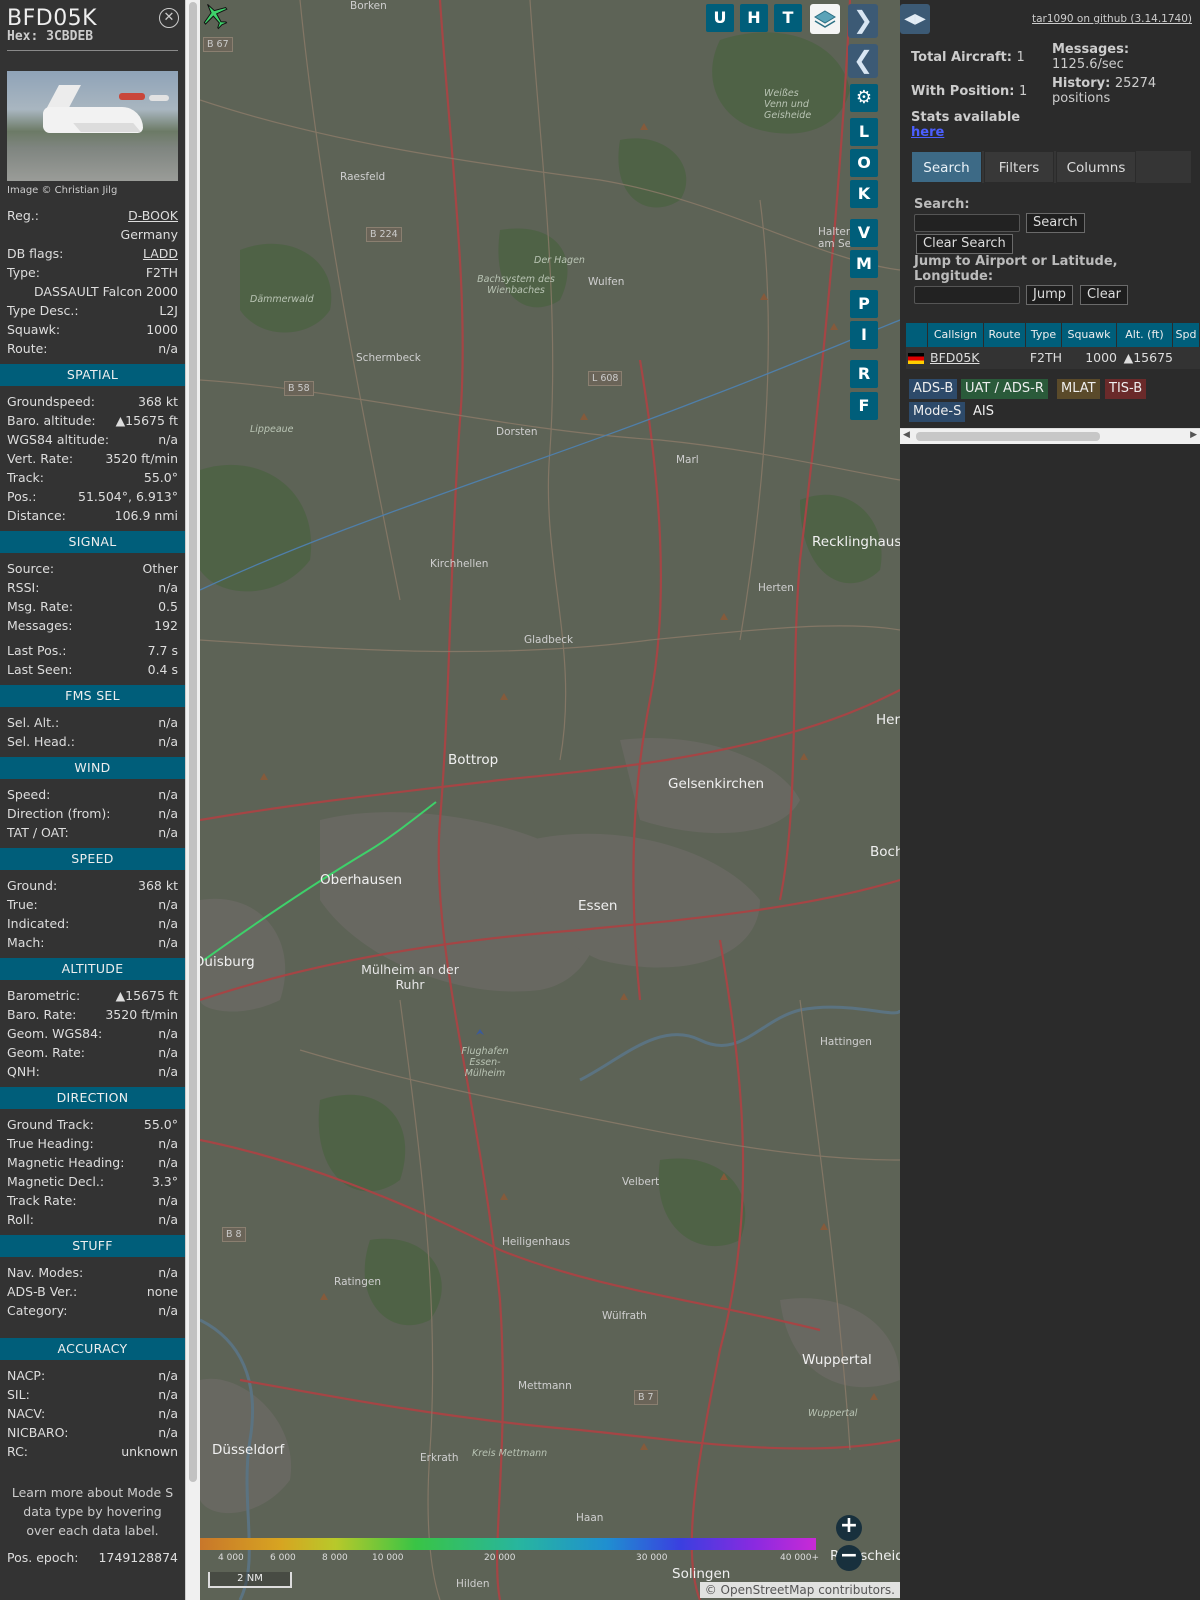 The height and width of the screenshot is (1600, 1200). I want to click on toggle-u-button: U, so click(720, 18).